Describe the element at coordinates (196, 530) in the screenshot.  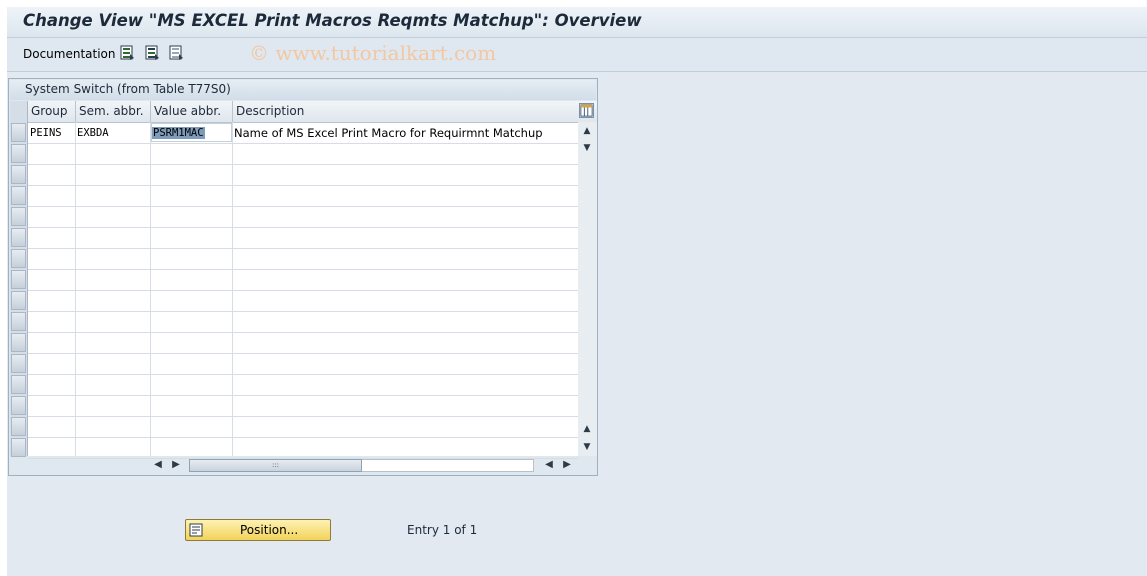
I see `position-icon` at that location.